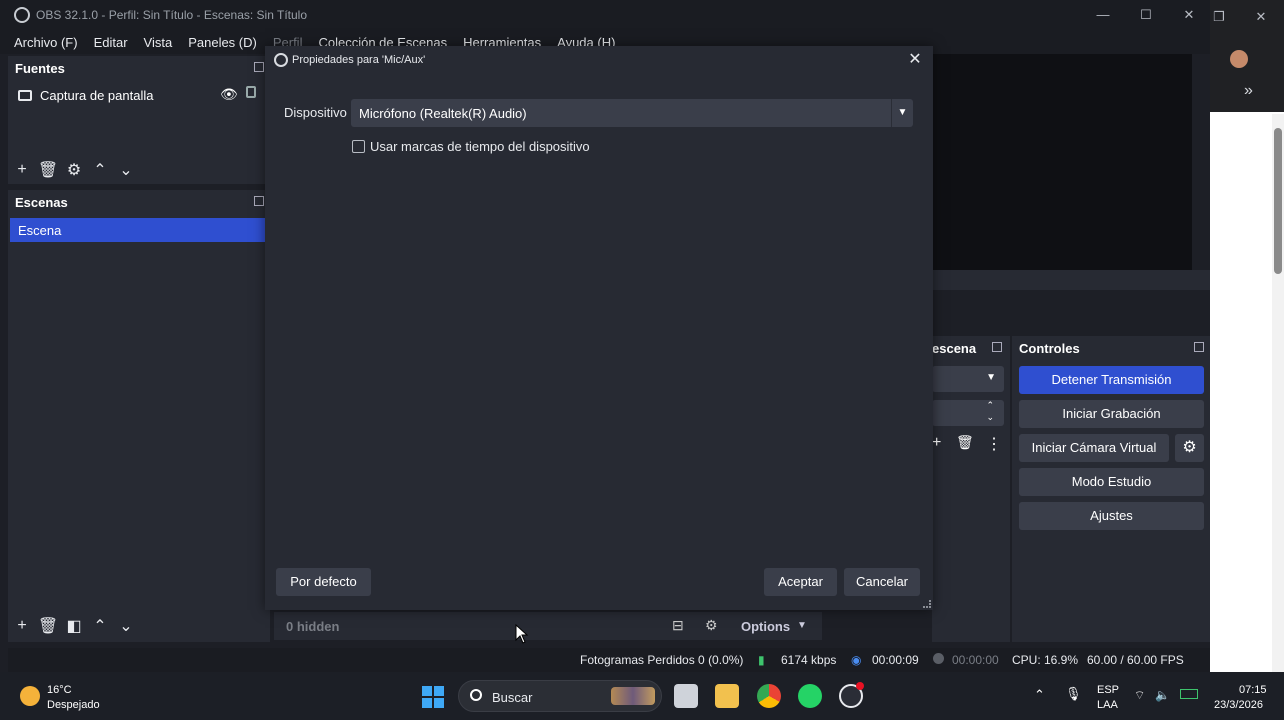 The width and height of the screenshot is (1284, 720). I want to click on start-virtual-camera-button: Iniciar Cámara Virtual, so click(1094, 448).